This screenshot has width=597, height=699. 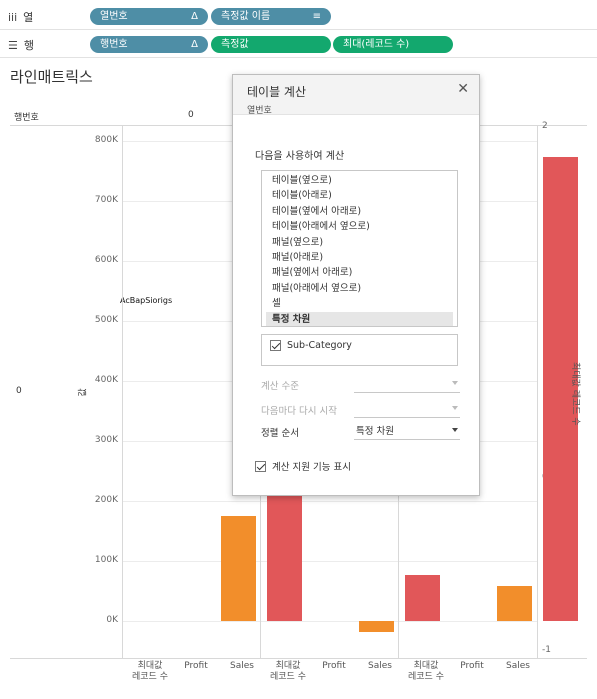 I want to click on compute-option: 테이블(옆으로), so click(x=359, y=180).